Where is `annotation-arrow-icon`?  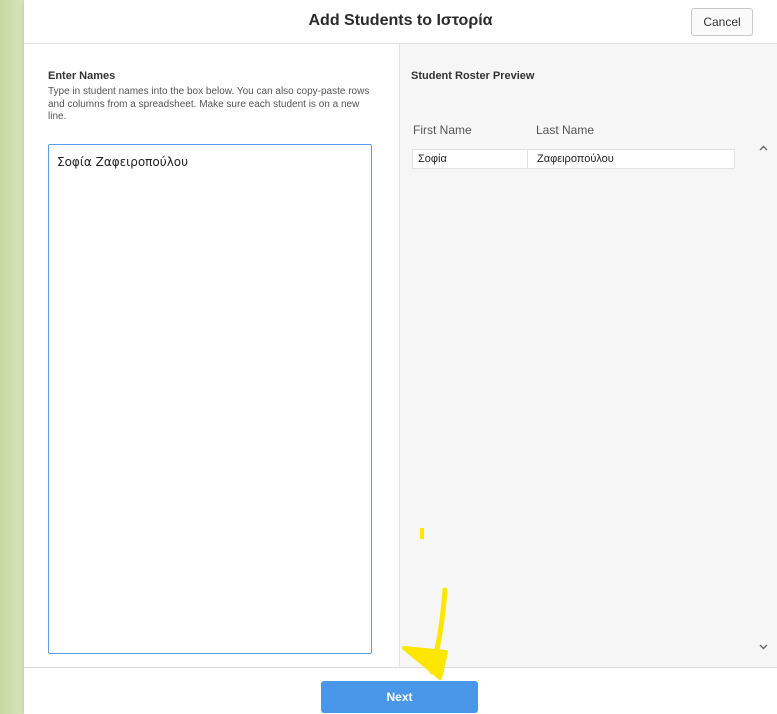
annotation-arrow-icon is located at coordinates (425, 604).